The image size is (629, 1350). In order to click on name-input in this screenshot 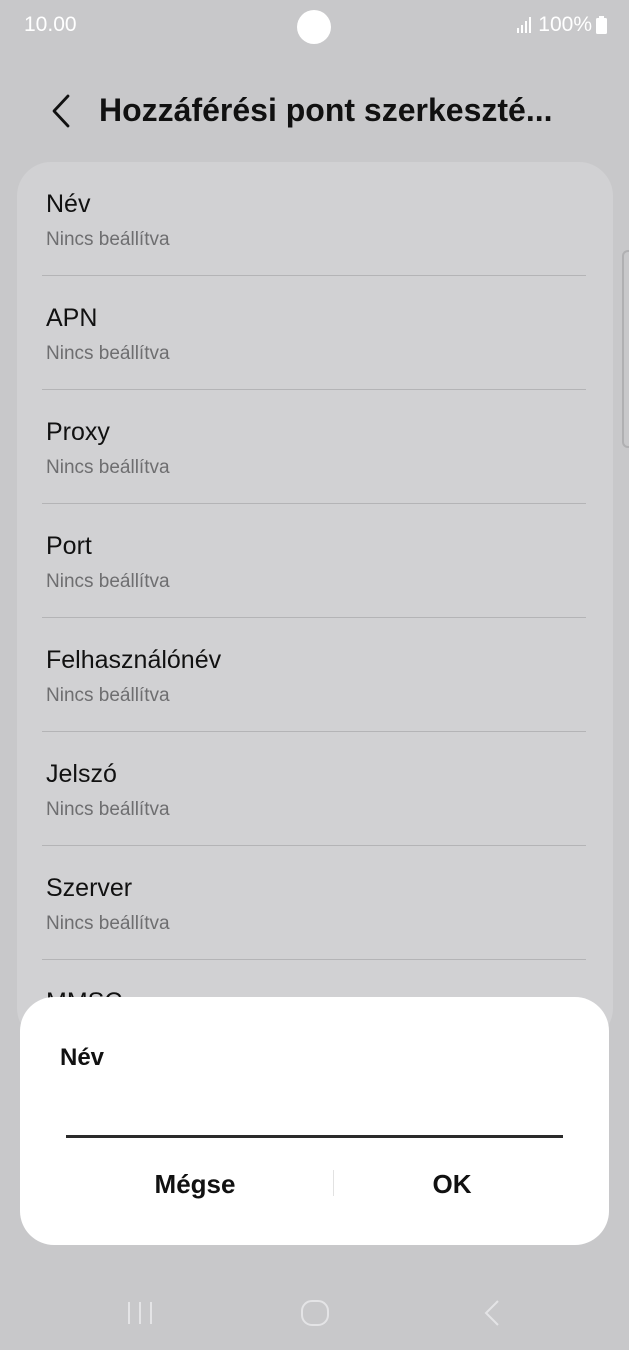, I will do `click(314, 1116)`.